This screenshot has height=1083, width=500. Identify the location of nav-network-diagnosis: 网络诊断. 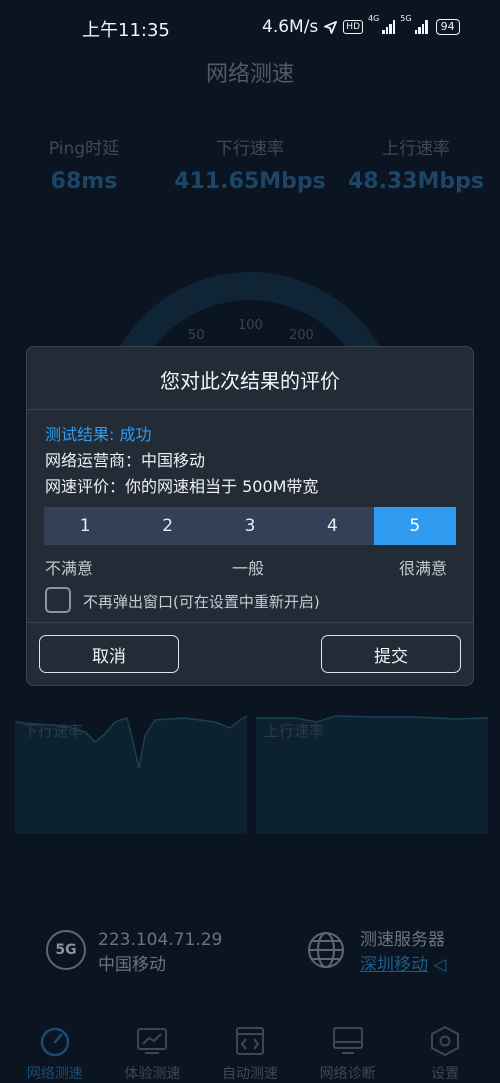
(348, 1048).